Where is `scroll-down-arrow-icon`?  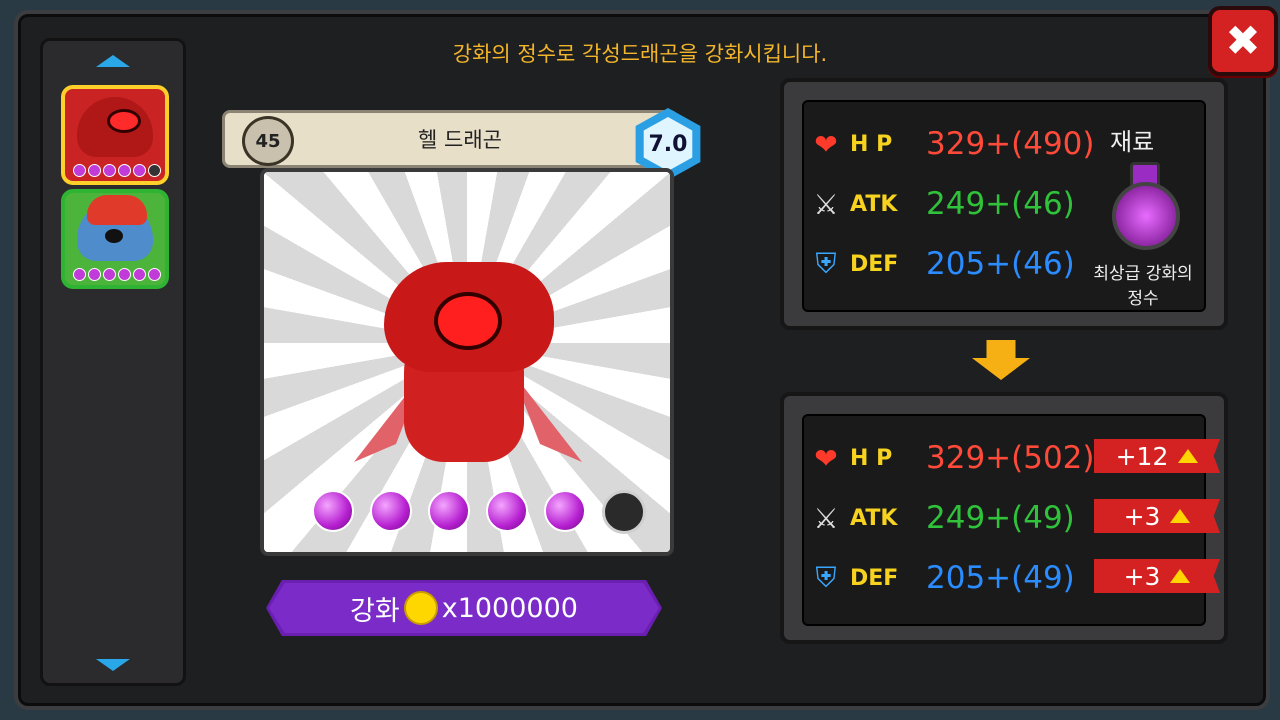 scroll-down-arrow-icon is located at coordinates (113, 665).